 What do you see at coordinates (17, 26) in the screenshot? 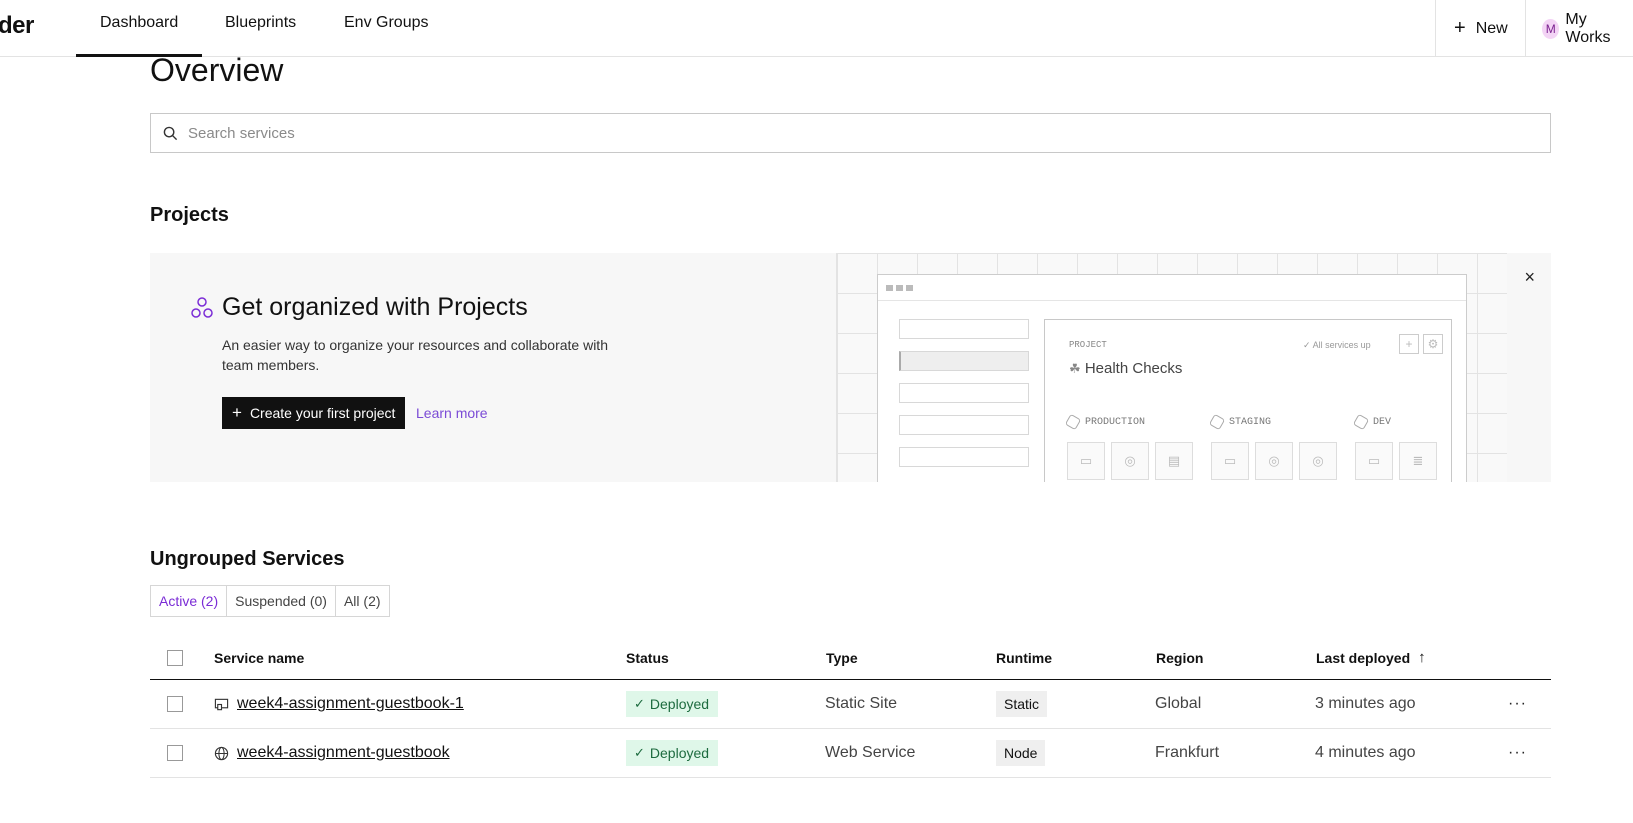
I see `brand-logo: der` at bounding box center [17, 26].